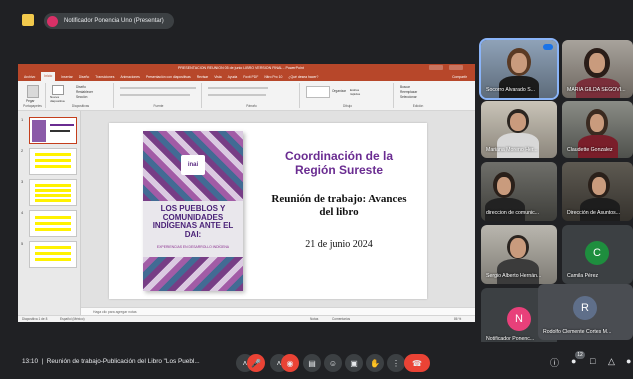  I want to click on more-options-icon: ⋮, so click(396, 363).